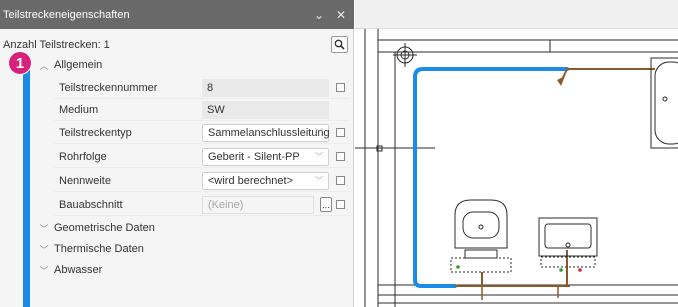 The image size is (678, 307). Describe the element at coordinates (319, 15) in the screenshot. I see `dropdown-icon: ⌄` at that location.